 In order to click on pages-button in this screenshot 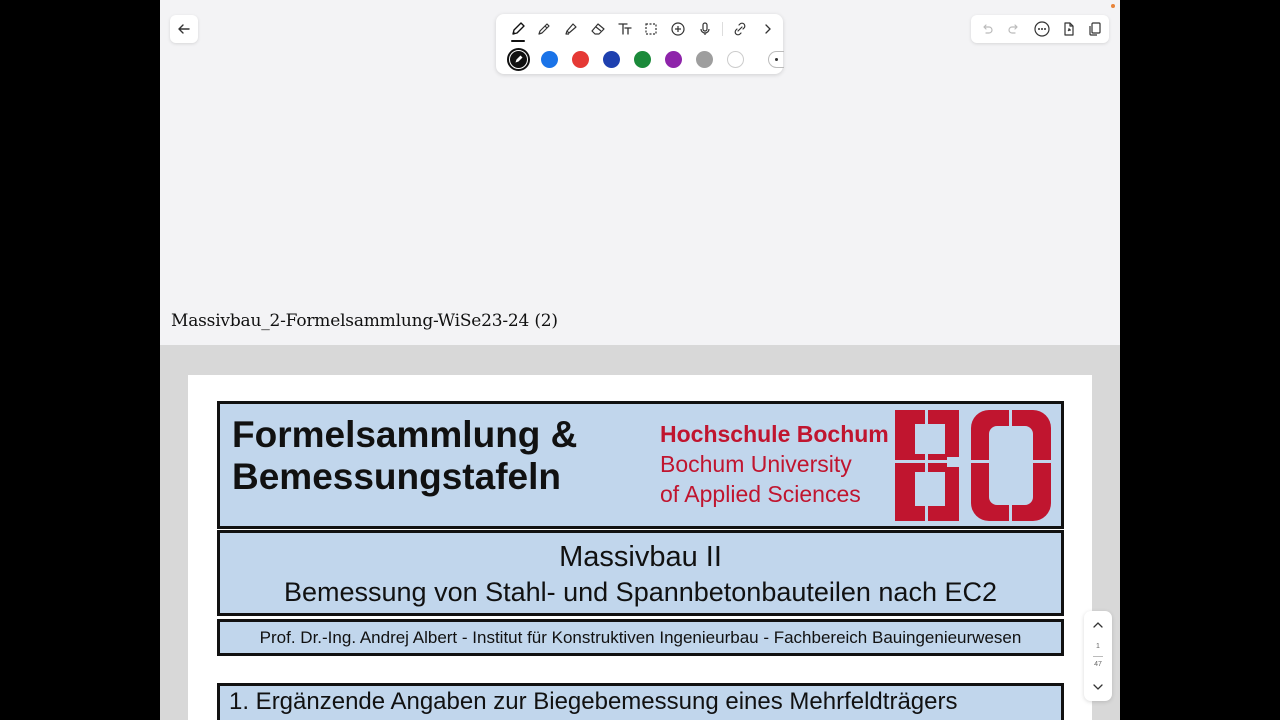, I will do `click(1095, 29)`.